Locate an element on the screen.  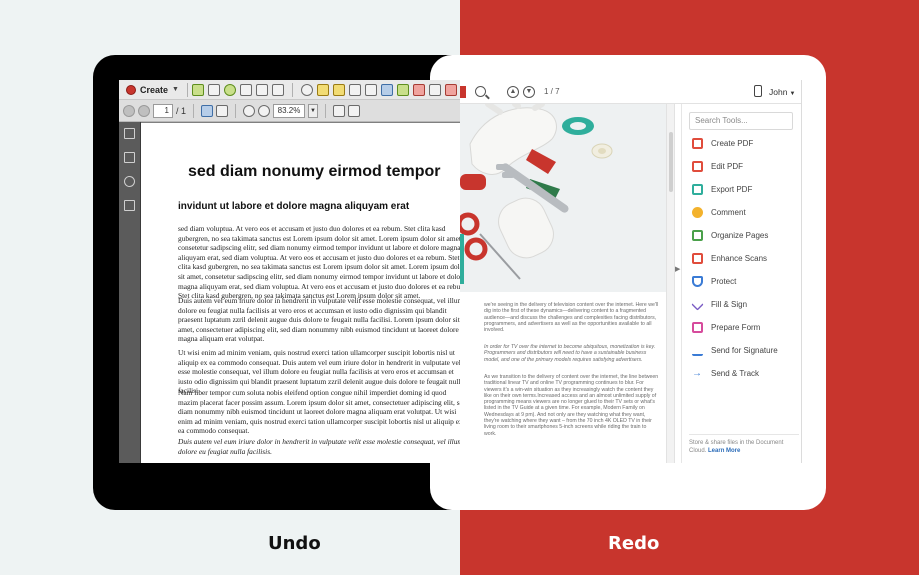
attachments-panel-icon is located at coordinates (129, 181).